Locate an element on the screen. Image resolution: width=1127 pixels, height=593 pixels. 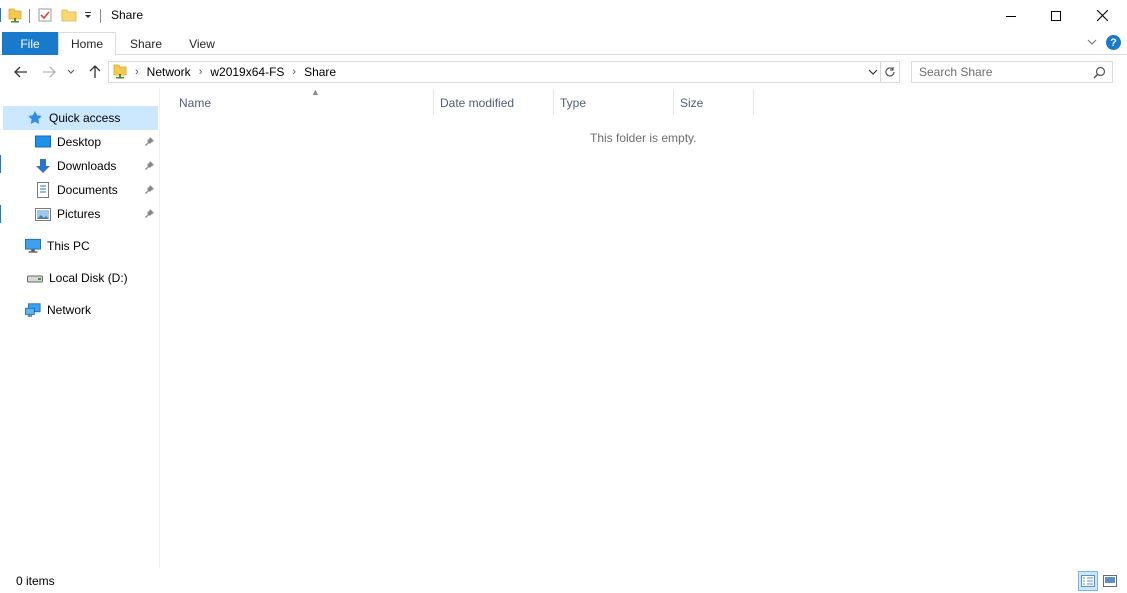
title-bar: Share is located at coordinates (563, 15).